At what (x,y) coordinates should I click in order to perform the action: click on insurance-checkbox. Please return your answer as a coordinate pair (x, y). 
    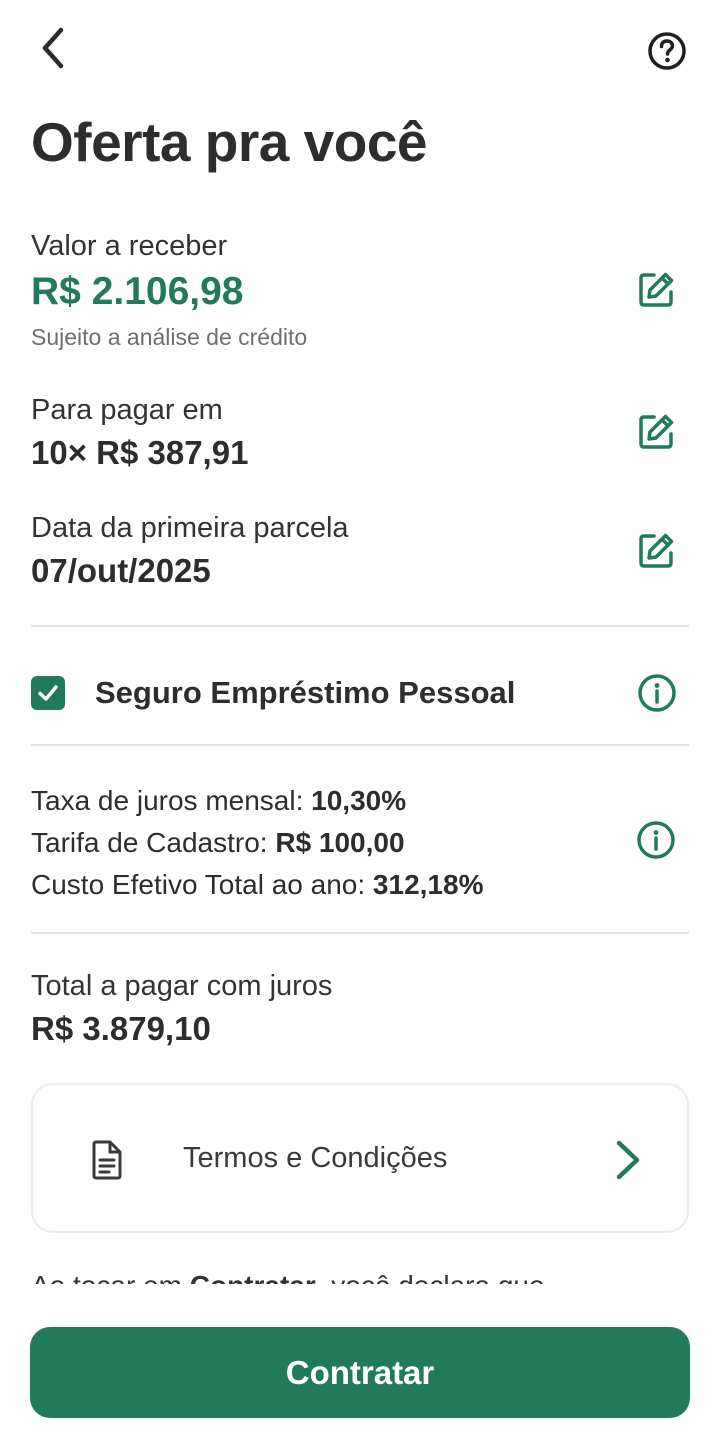
    Looking at the image, I should click on (48, 693).